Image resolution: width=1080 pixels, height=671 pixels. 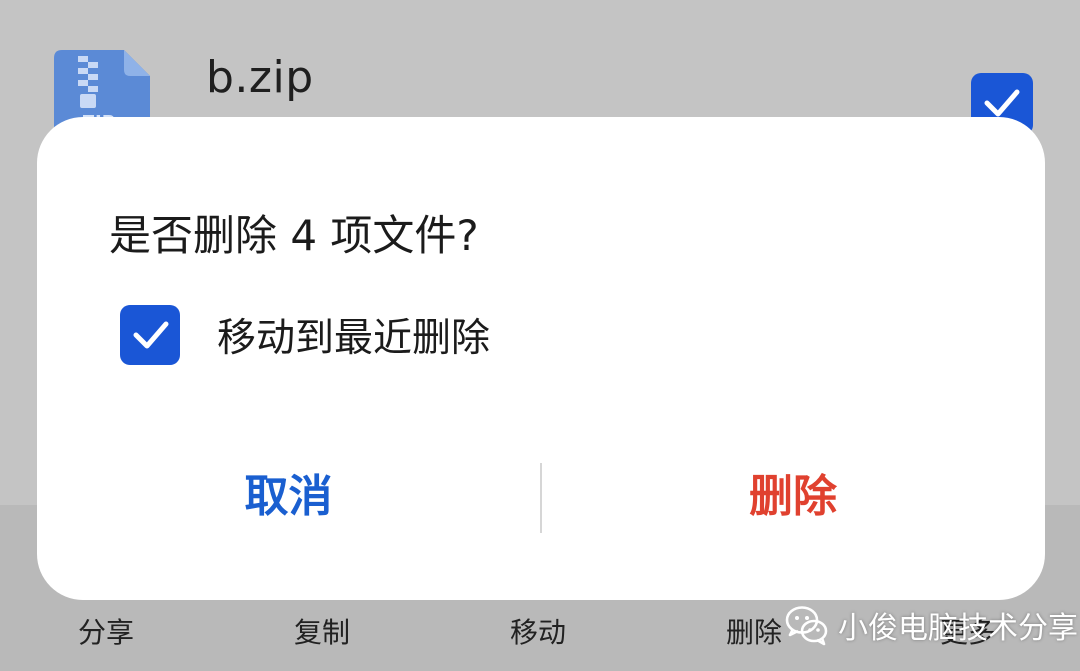 I want to click on option-checkbox, so click(x=150, y=335).